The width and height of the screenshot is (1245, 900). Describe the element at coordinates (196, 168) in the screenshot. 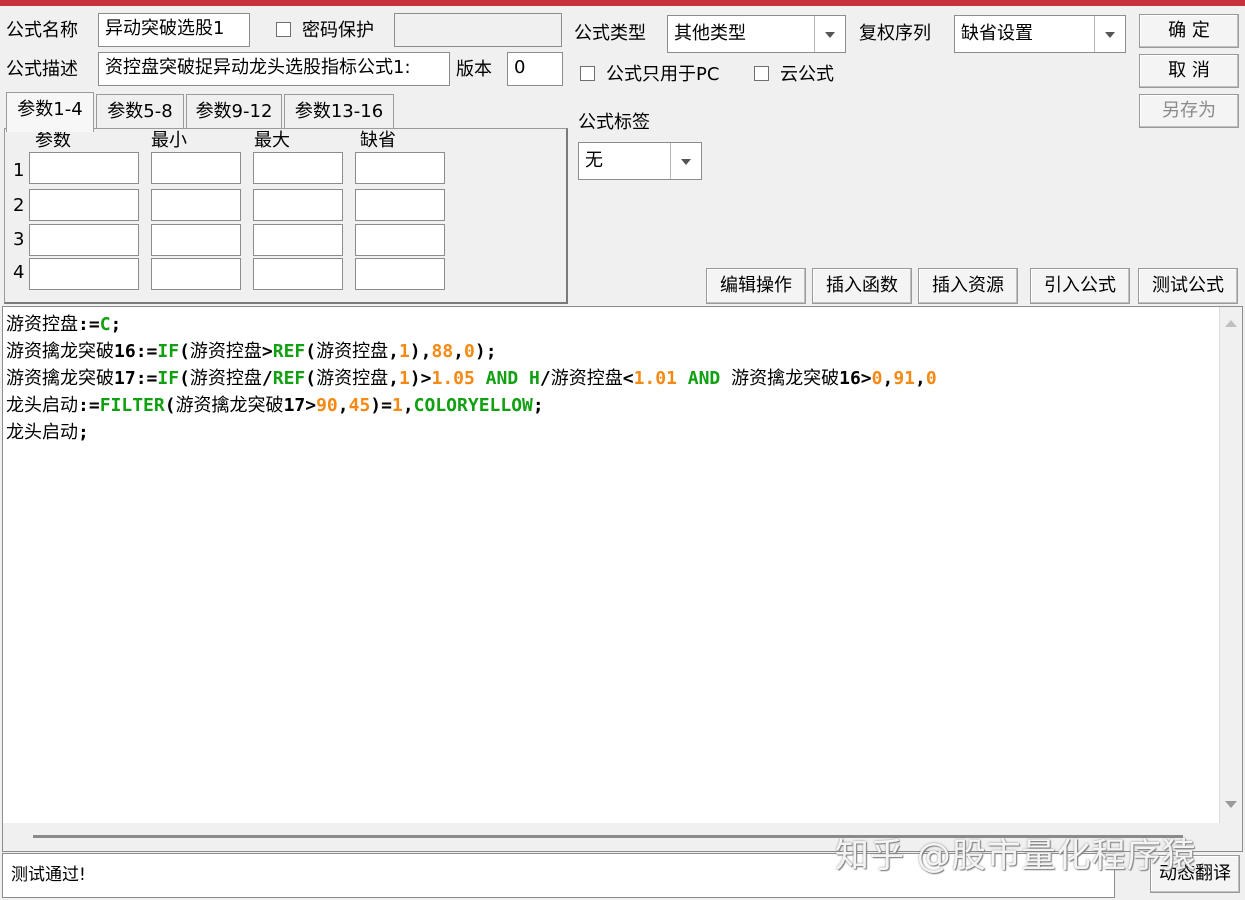

I see `param-1-min-input` at that location.